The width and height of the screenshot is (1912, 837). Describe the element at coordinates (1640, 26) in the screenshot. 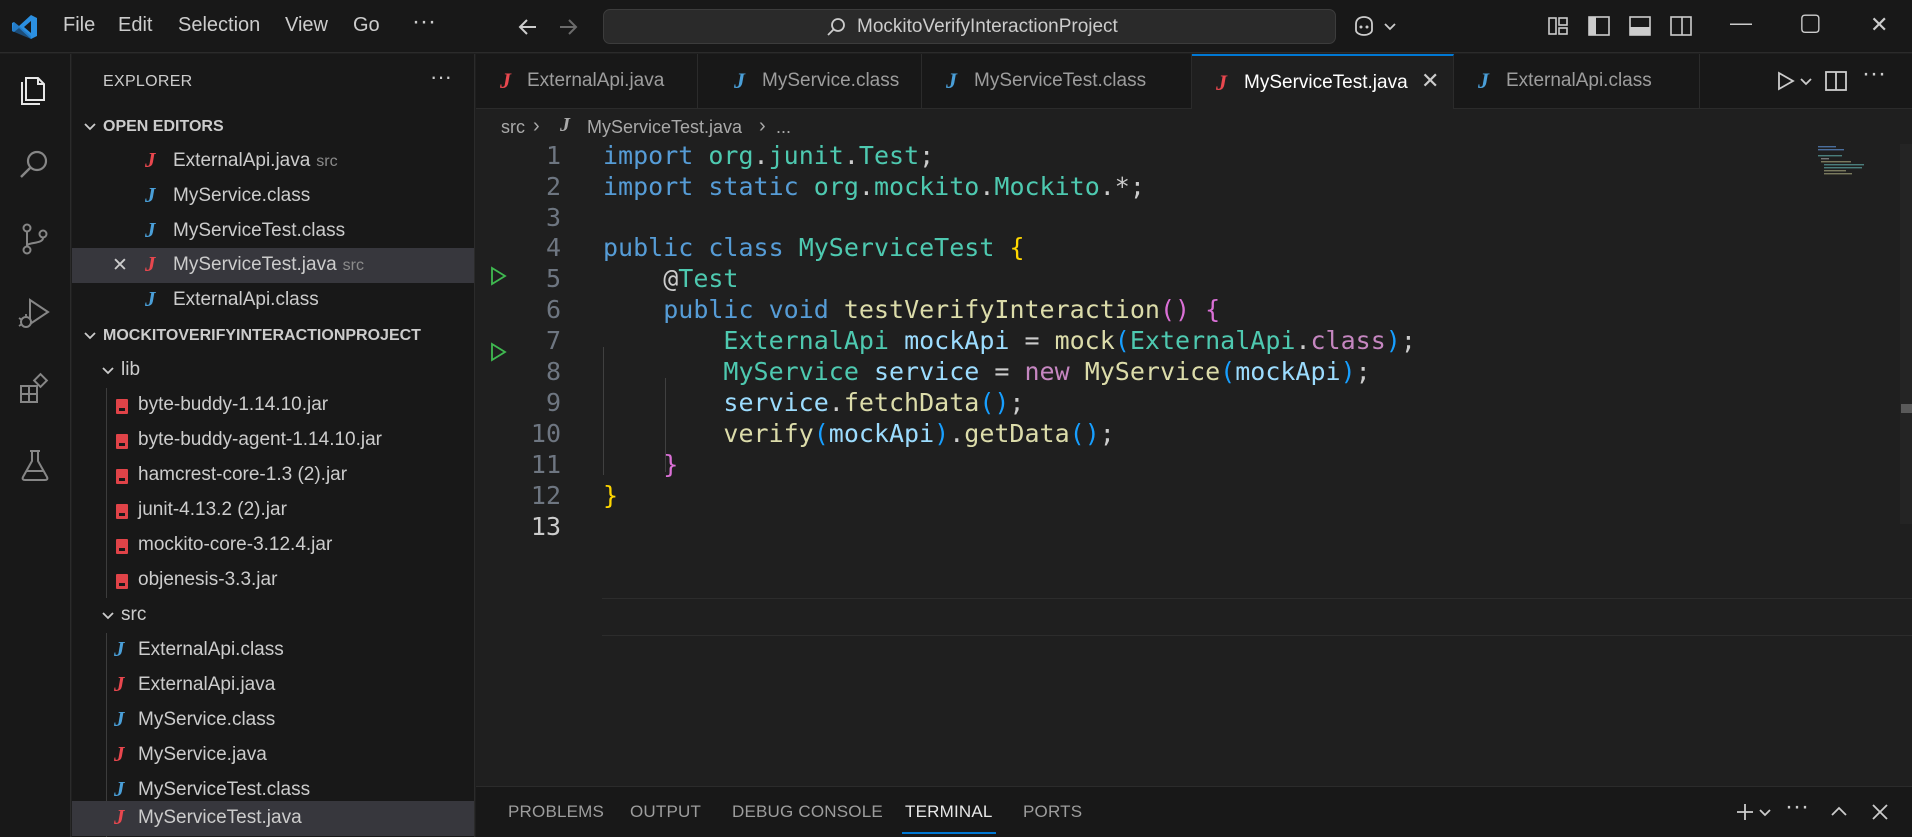

I see `toggle-panel-icon` at that location.